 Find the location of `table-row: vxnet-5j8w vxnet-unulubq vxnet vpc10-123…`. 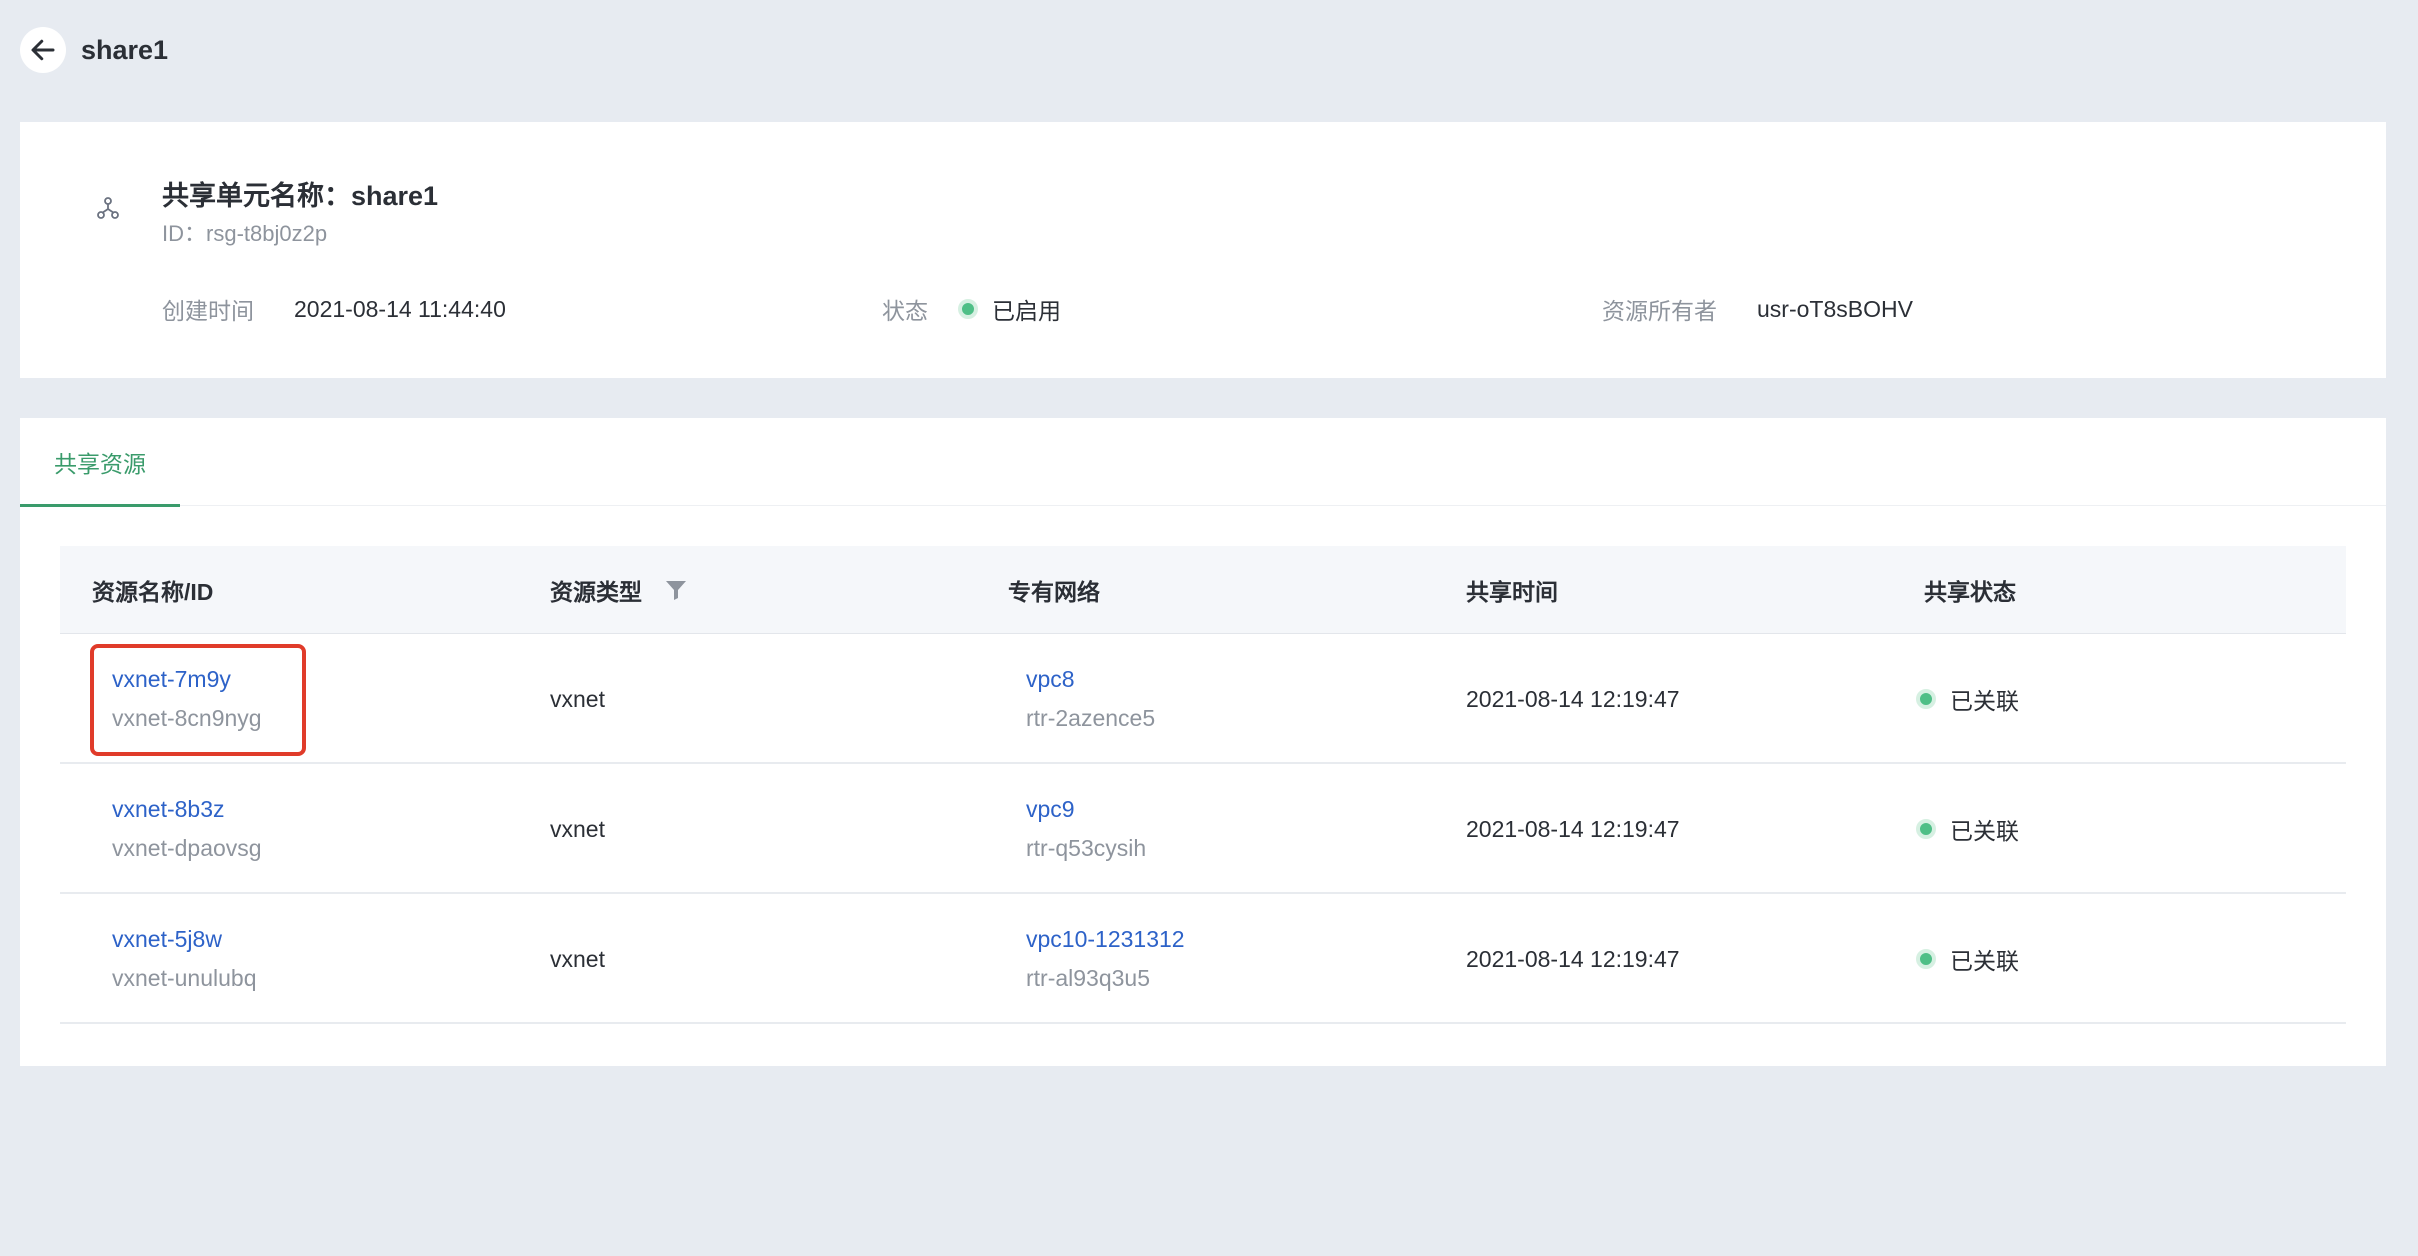

table-row: vxnet-5j8w vxnet-unulubq vxnet vpc10-123… is located at coordinates (1203, 959).